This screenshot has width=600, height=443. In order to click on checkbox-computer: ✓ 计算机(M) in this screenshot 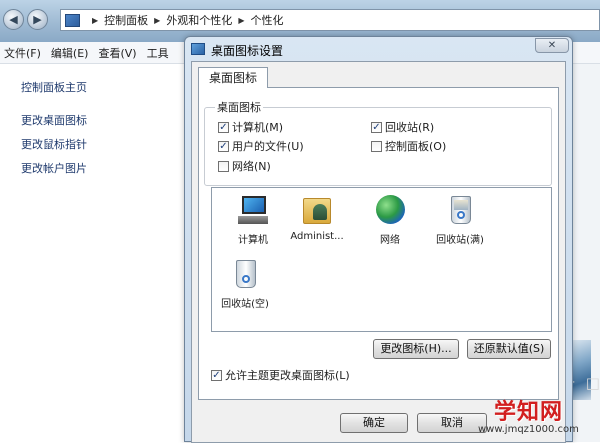, I will do `click(250, 127)`.